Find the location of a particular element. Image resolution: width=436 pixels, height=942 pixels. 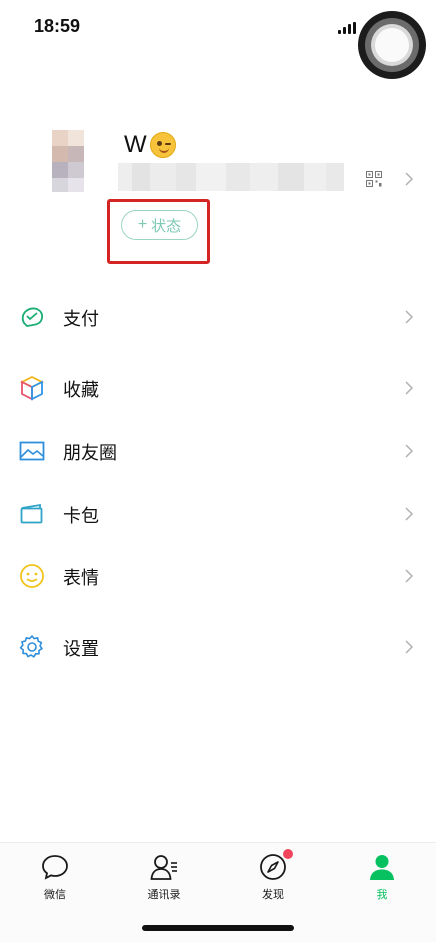

chat-bubble-icon is located at coordinates (55, 867).